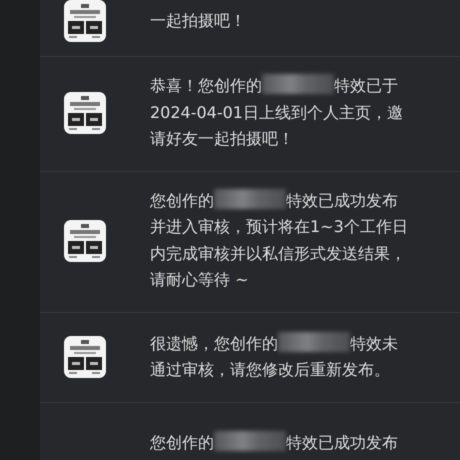 This screenshot has height=460, width=460. I want to click on message-text: 恭喜！您创作的 特效已于2024-04-01日上线到个人主页，邀请好友一起拍摄吧！, so click(277, 111).